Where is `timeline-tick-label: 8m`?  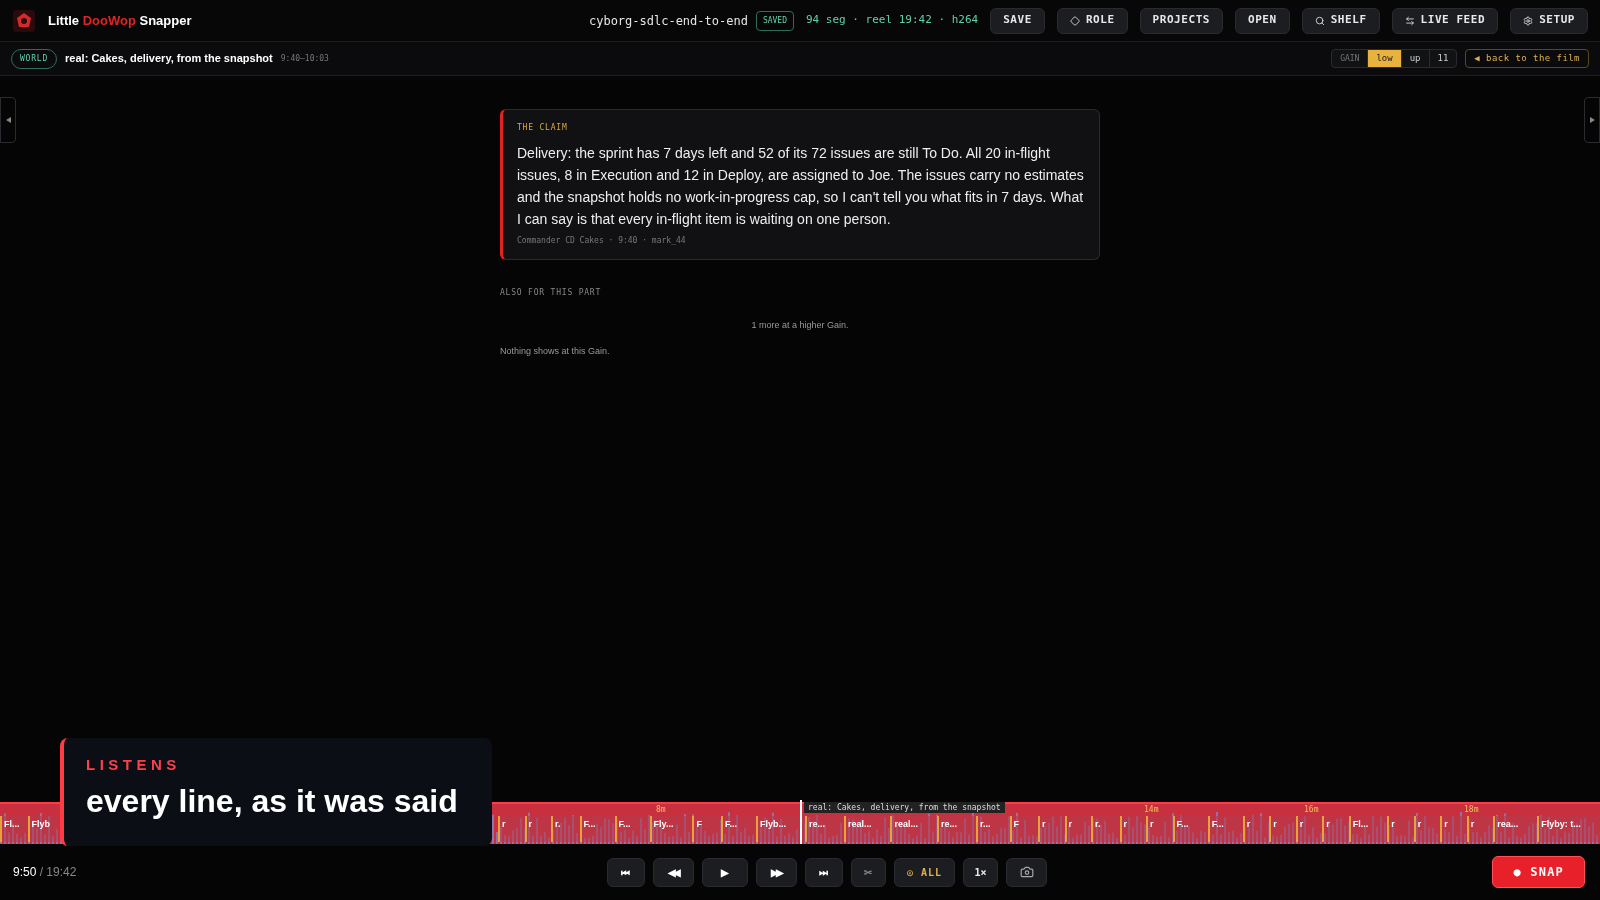 timeline-tick-label: 8m is located at coordinates (661, 809).